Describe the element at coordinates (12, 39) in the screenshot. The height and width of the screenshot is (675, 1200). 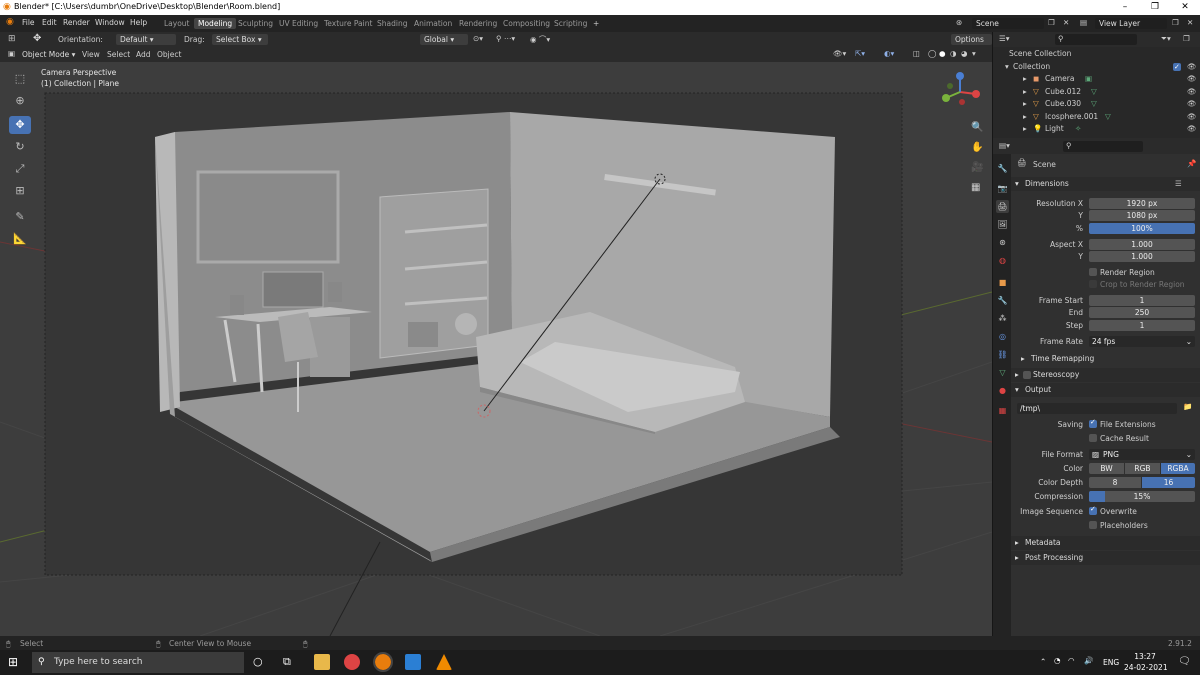
I see `editor-type-icon: ⊞` at that location.